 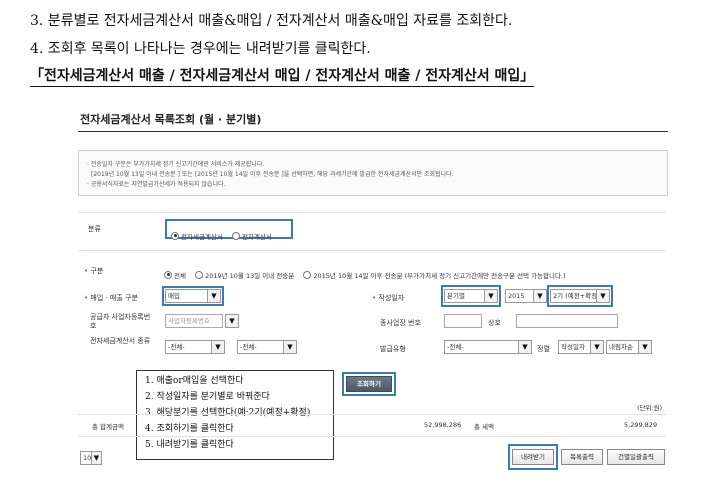 I want to click on kind-value-2: -전체-, so click(x=248, y=347).